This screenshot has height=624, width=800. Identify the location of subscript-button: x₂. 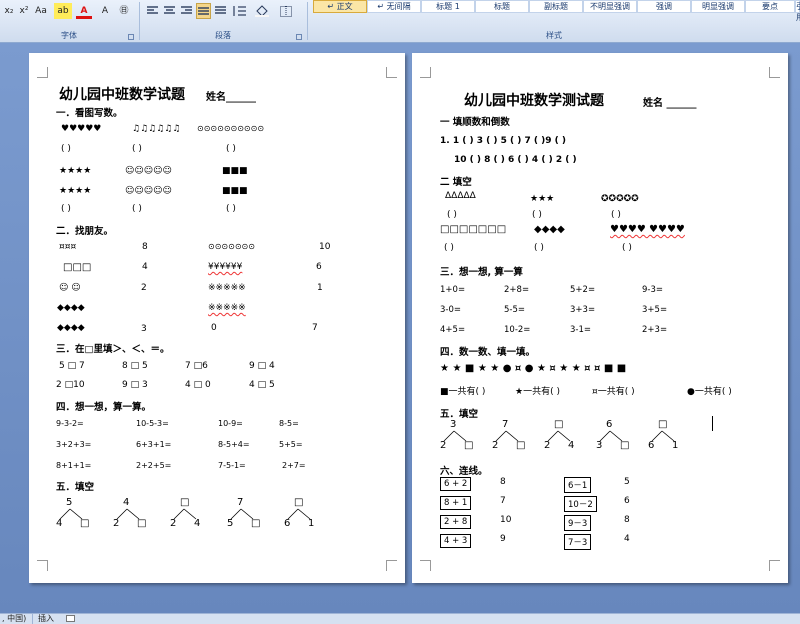
(9, 11).